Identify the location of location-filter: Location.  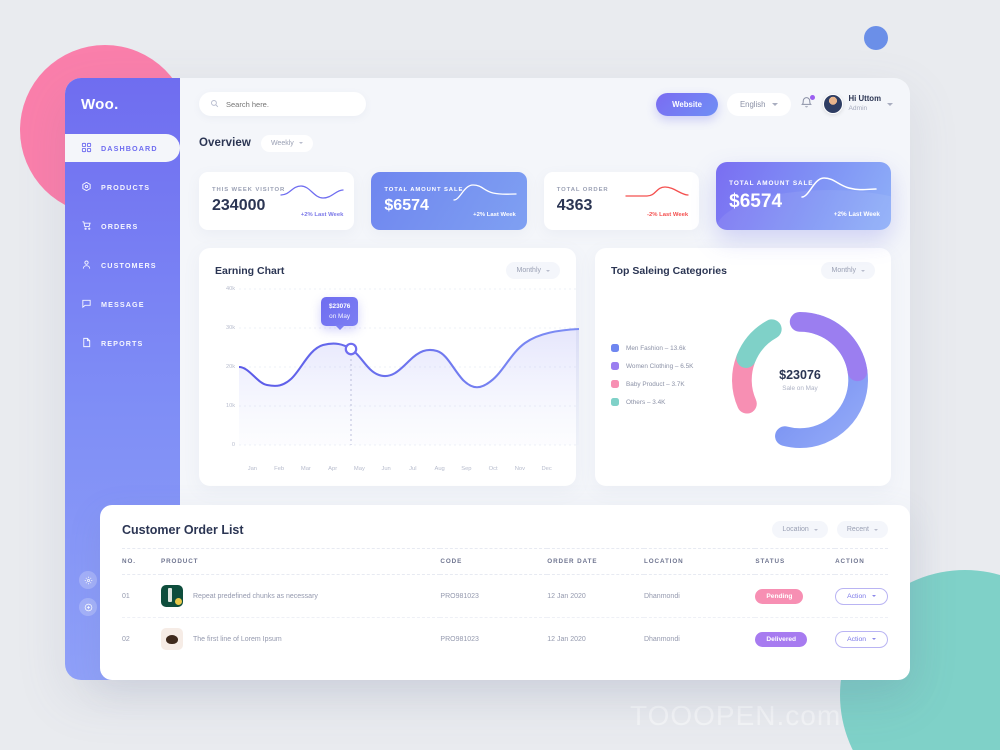
(800, 529).